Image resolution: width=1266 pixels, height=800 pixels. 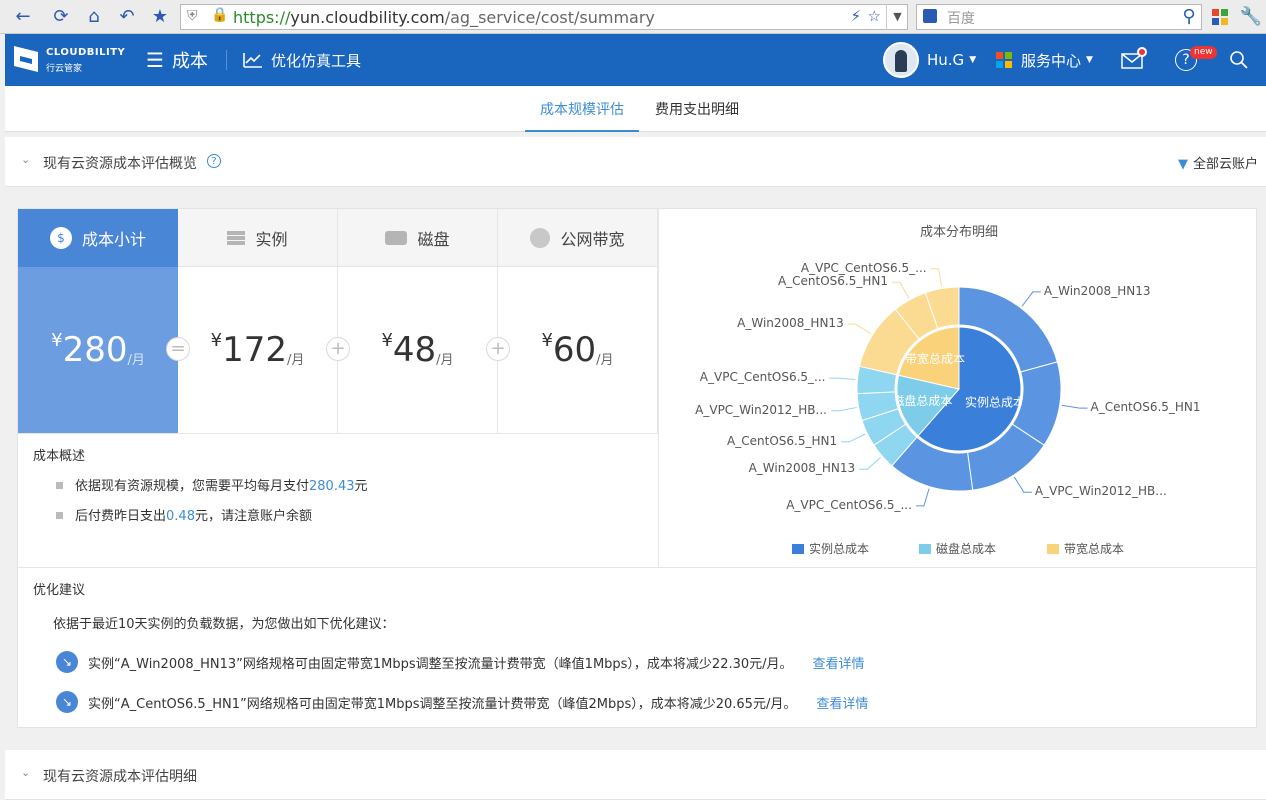 I want to click on shield-icon: ⛨, so click(x=192, y=16).